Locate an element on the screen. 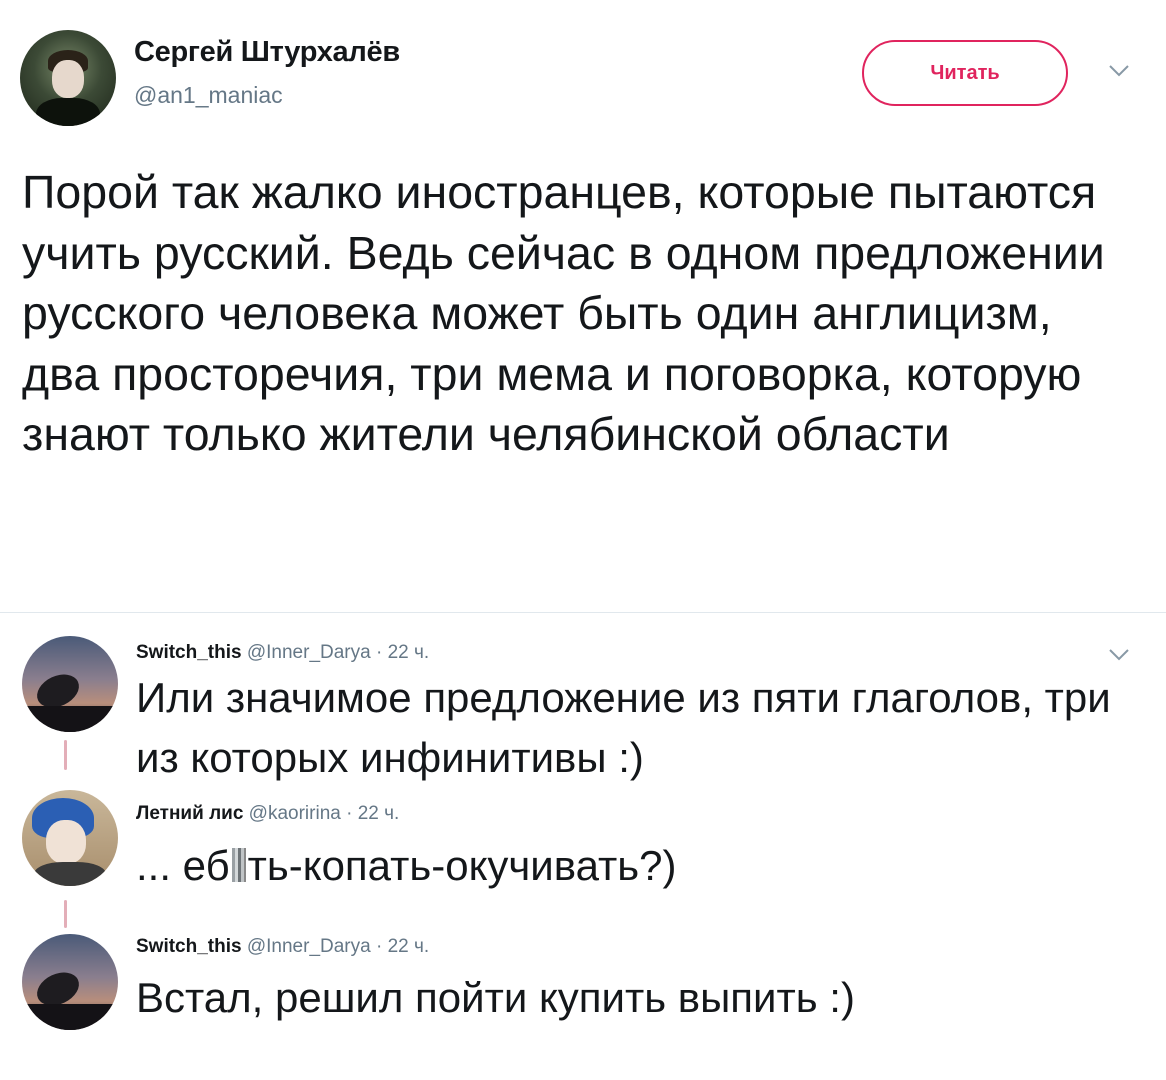  divider is located at coordinates (583, 612).